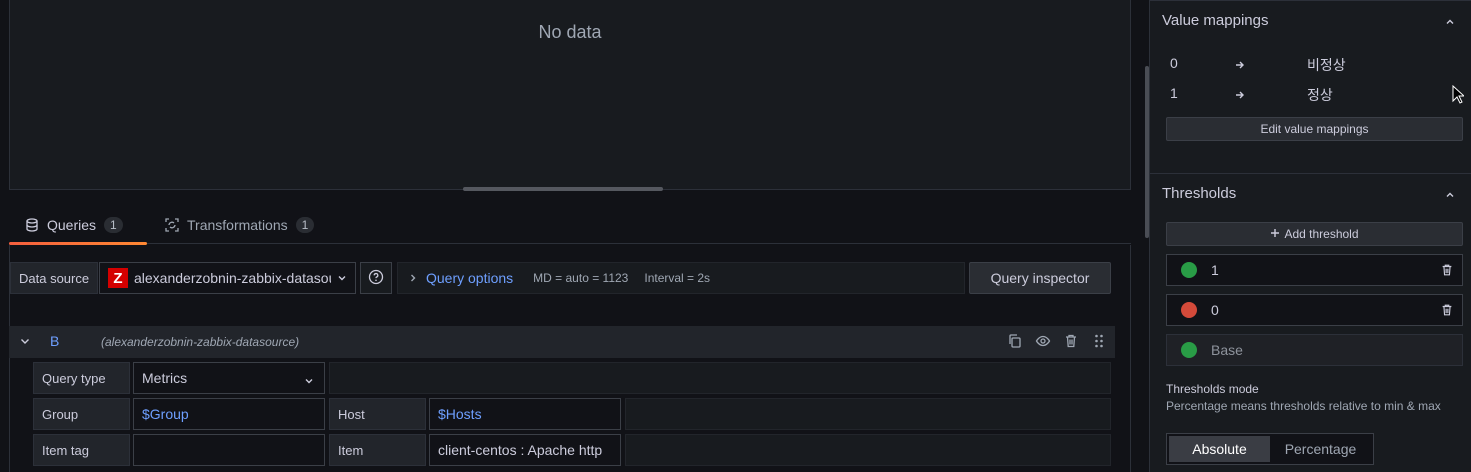 The image size is (1471, 472). I want to click on threshold-base-row: Base, so click(1314, 350).